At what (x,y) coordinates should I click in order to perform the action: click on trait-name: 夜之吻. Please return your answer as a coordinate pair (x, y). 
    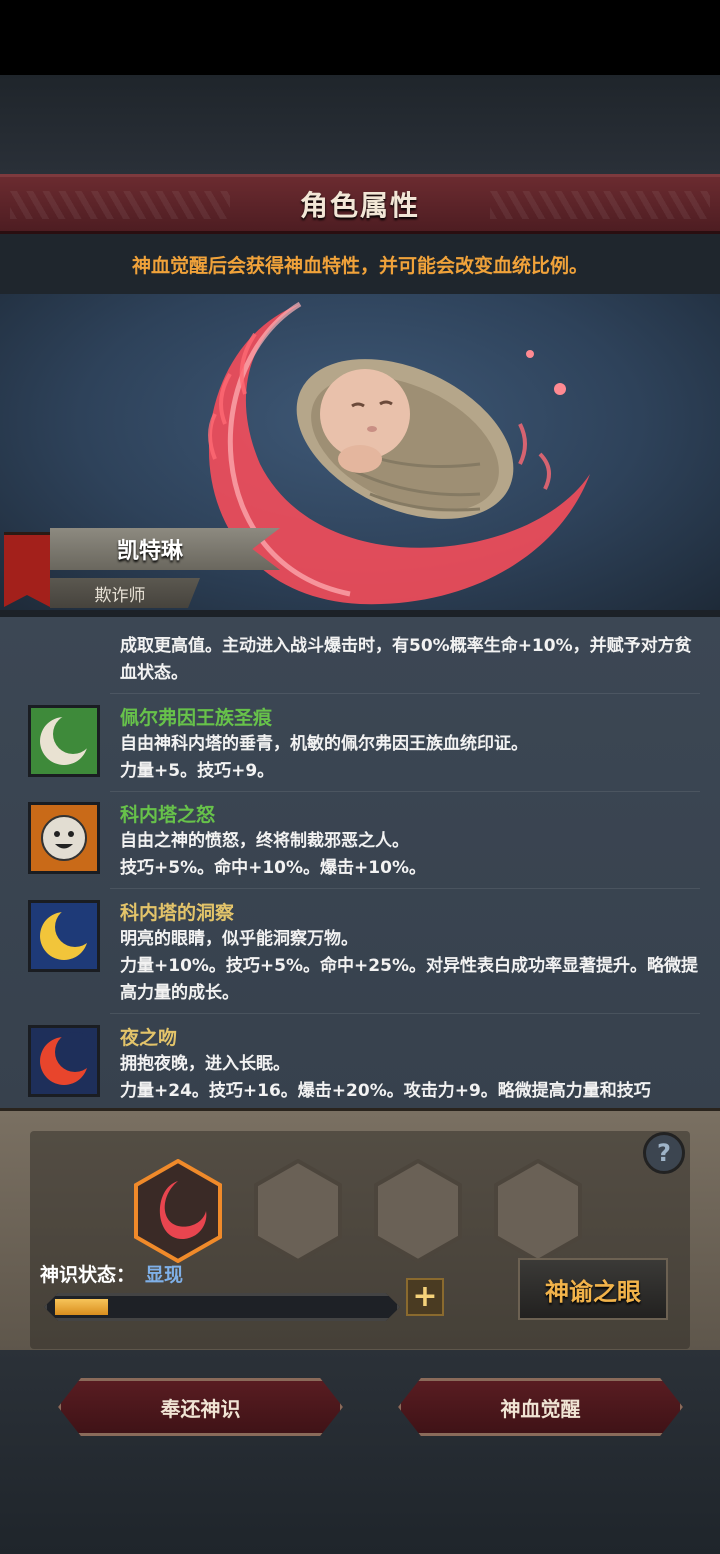
    Looking at the image, I should click on (149, 1038).